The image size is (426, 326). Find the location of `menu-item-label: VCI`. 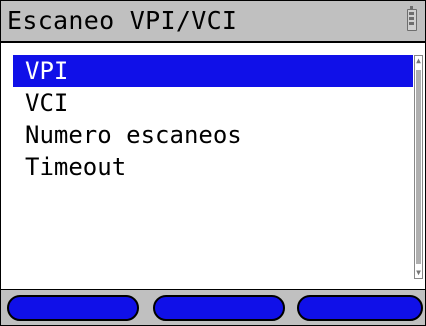

menu-item-label: VCI is located at coordinates (47, 103).